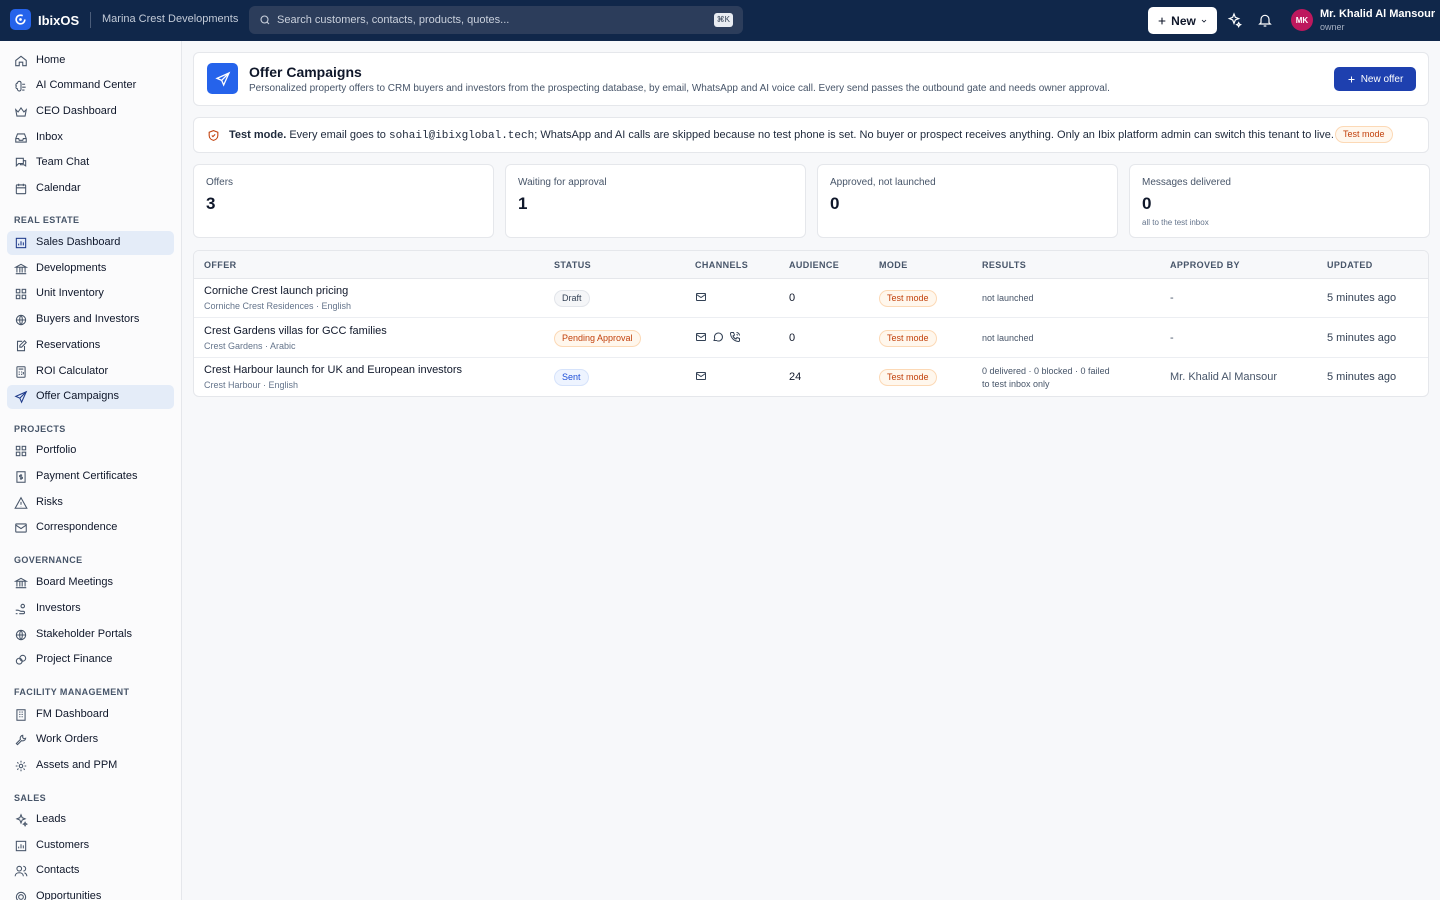 This screenshot has height=900, width=1440. I want to click on sidebar-item-customers: Customers, so click(90, 846).